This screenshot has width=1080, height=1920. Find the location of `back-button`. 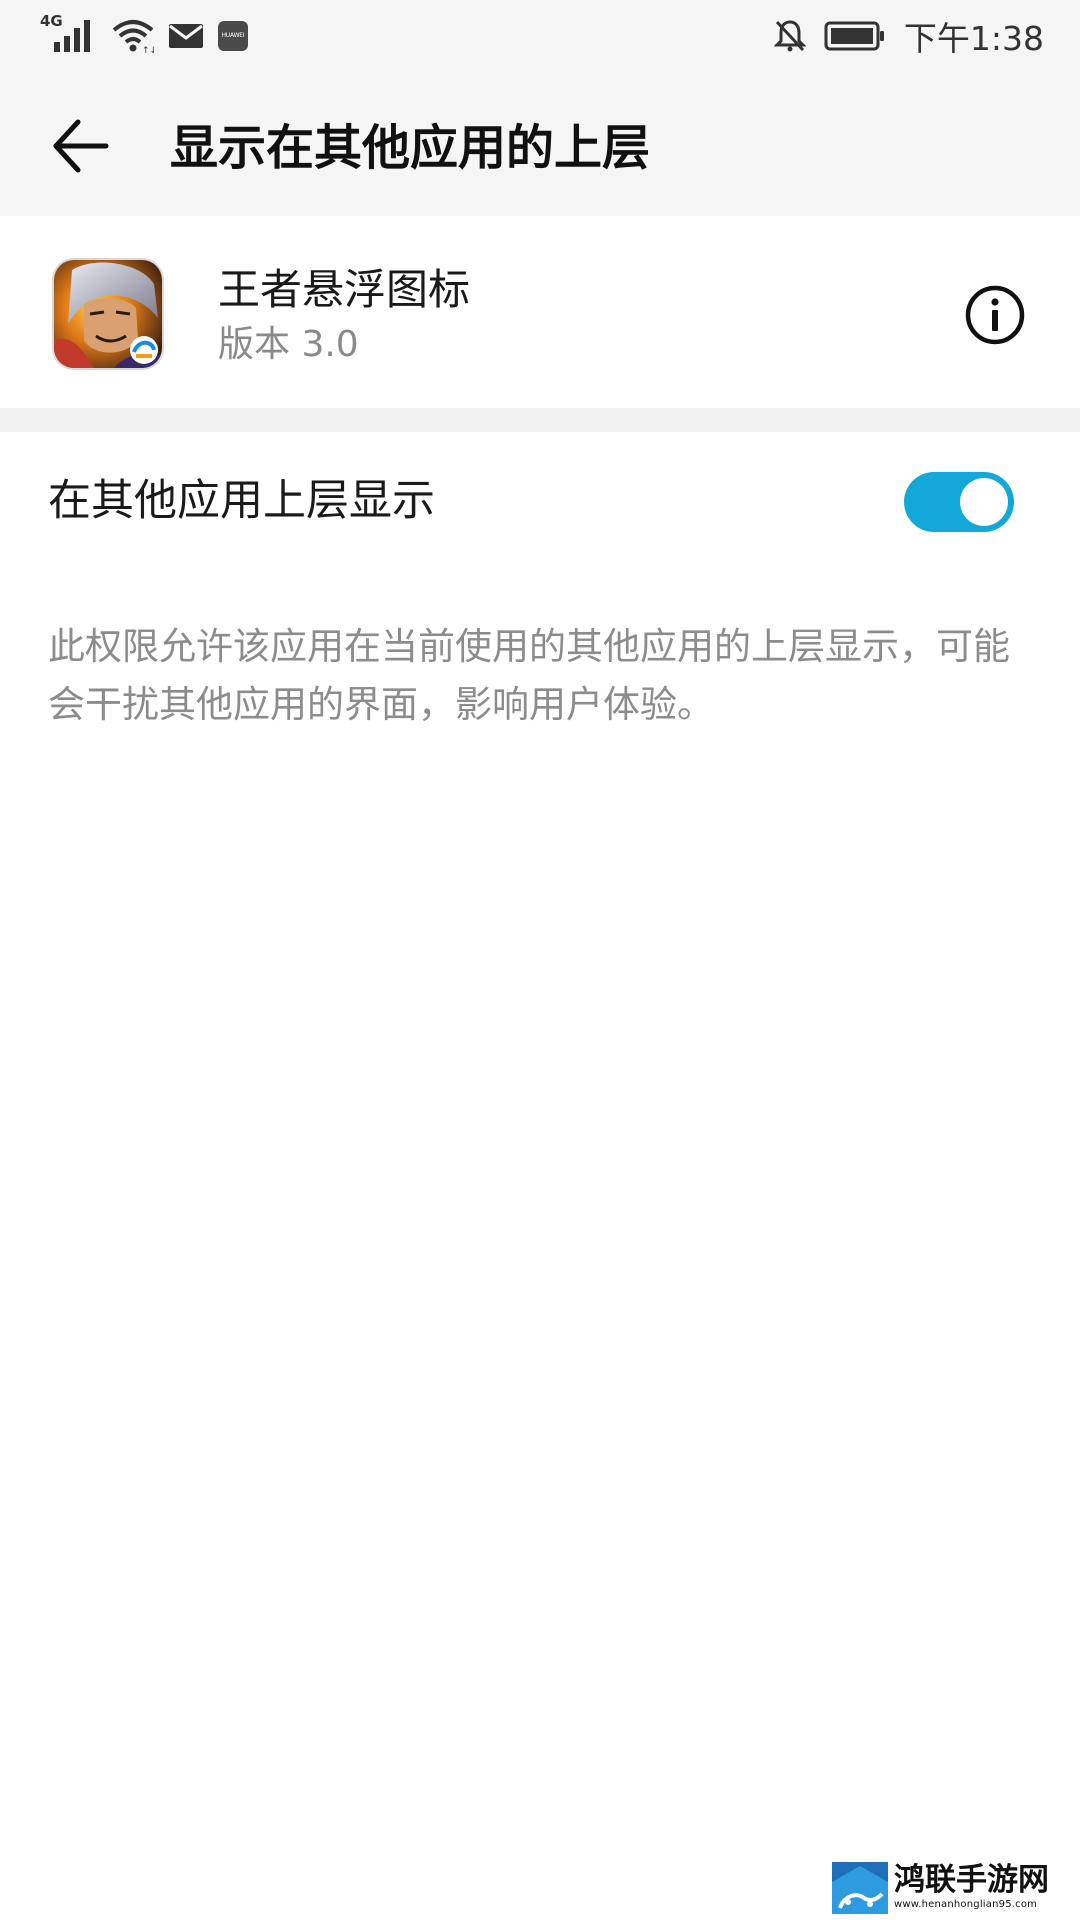

back-button is located at coordinates (80, 146).